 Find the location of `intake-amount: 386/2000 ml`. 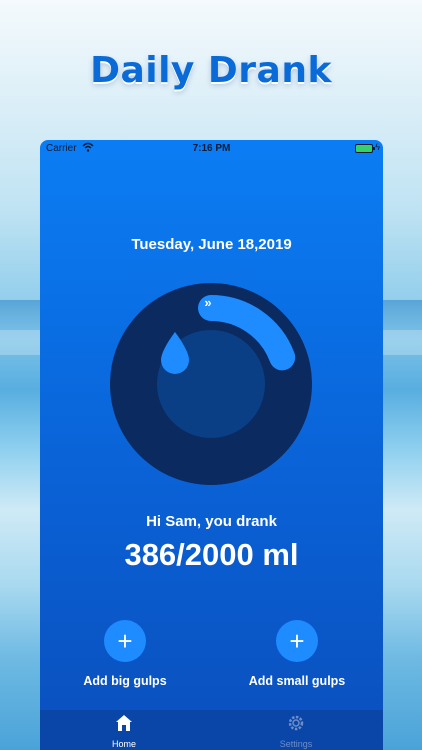

intake-amount: 386/2000 ml is located at coordinates (211, 554).